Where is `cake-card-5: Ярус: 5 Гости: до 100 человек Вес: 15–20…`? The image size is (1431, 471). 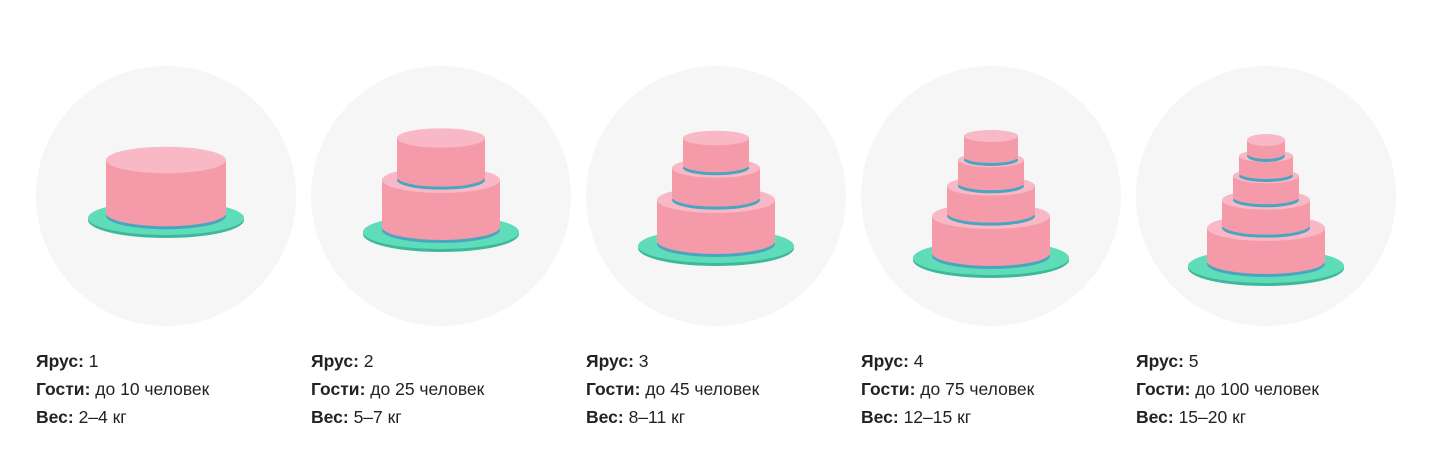
cake-card-5: Ярус: 5 Гости: до 100 человек Вес: 15–20… is located at coordinates (1267, 248).